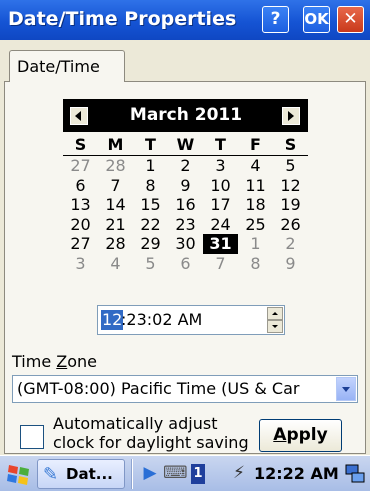 The height and width of the screenshot is (491, 370). I want to click on calendar-day: 16, so click(185, 205).